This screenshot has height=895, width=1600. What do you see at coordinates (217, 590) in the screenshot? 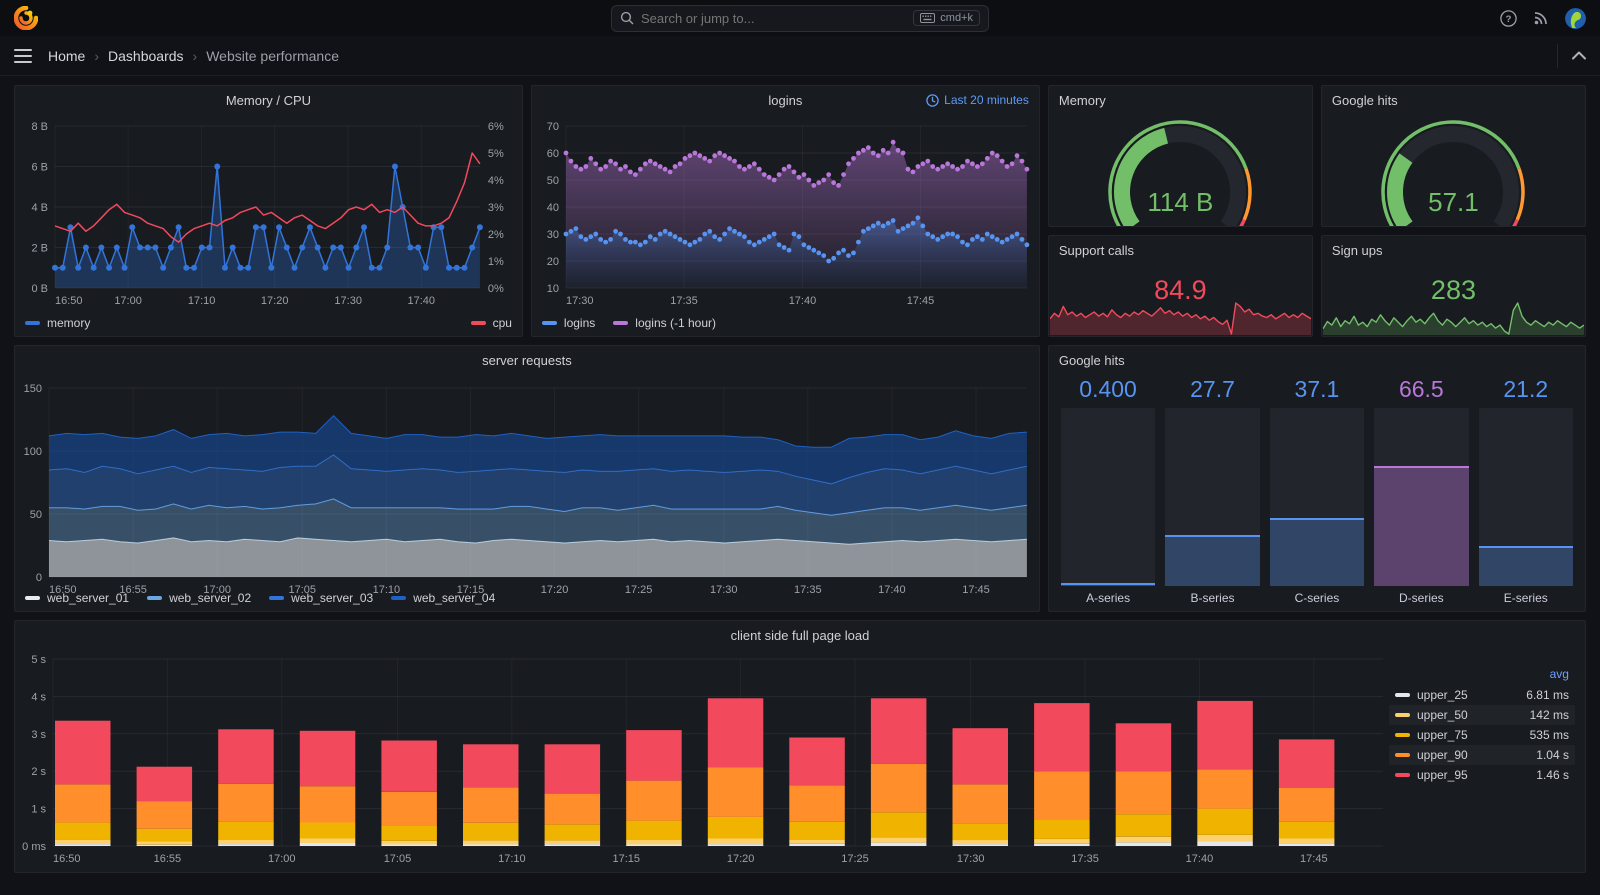
I see `axis-tick: 17:00` at bounding box center [217, 590].